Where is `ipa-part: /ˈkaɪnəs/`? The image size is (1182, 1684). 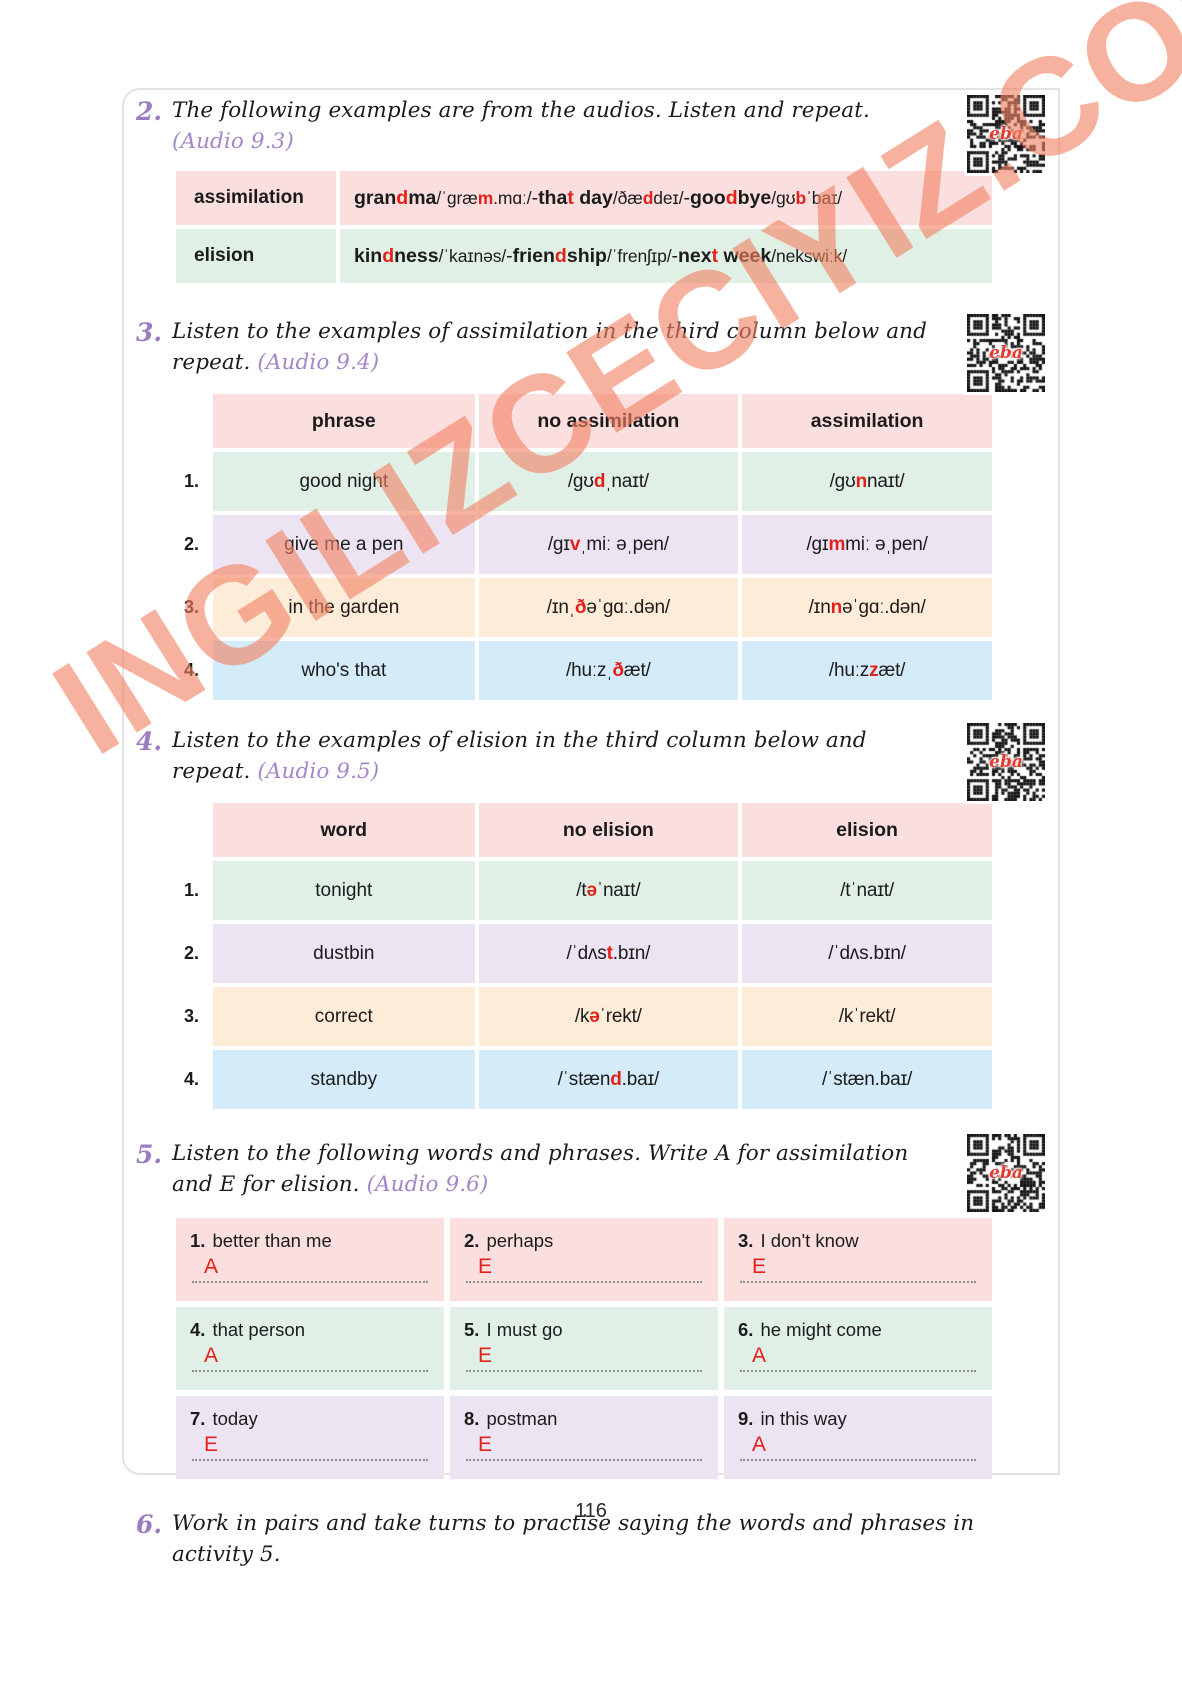
ipa-part: /ˈkaɪnəs/ is located at coordinates (472, 255).